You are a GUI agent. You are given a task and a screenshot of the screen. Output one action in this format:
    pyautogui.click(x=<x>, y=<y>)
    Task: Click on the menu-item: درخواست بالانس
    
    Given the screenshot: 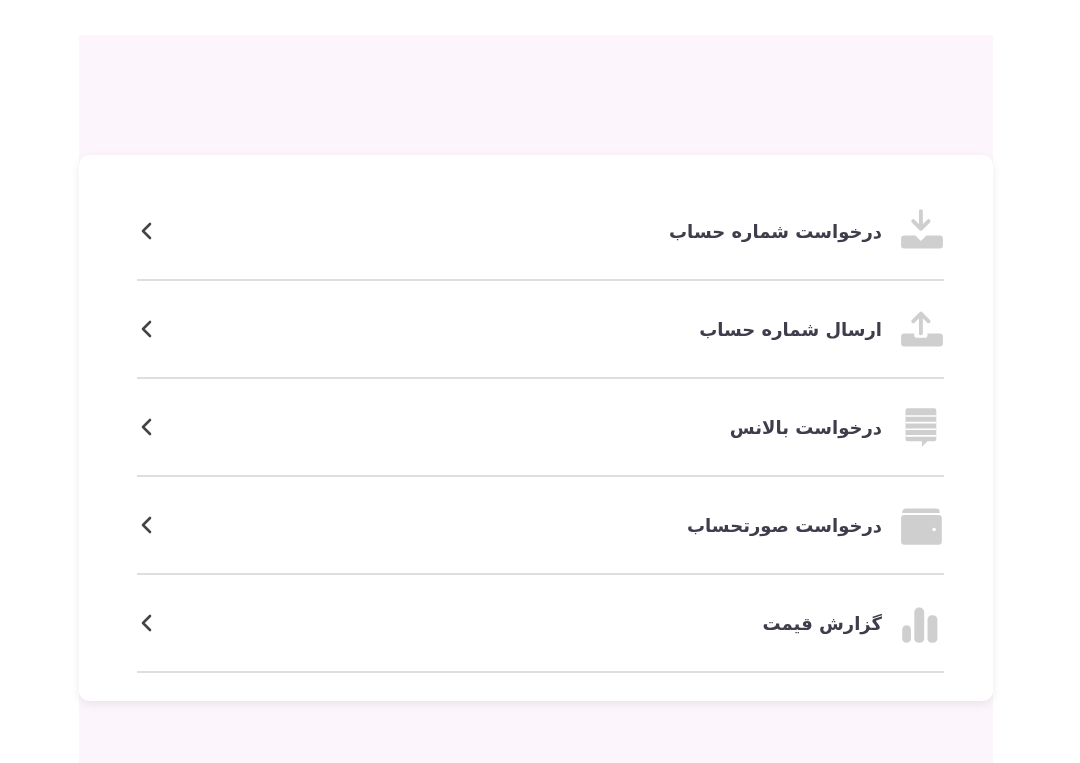 What is the action you would take?
    pyautogui.click(x=540, y=428)
    